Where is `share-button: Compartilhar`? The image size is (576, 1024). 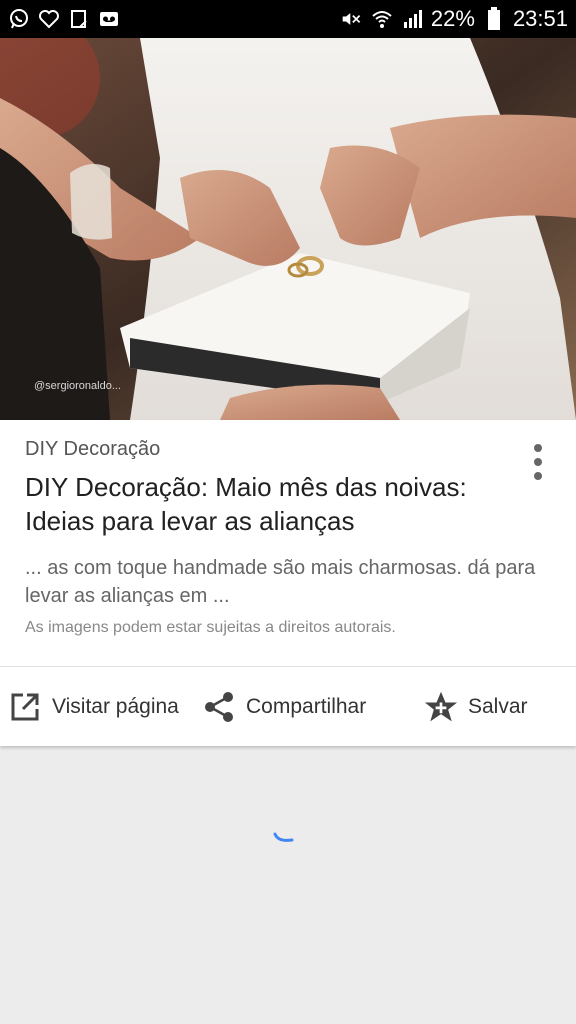 share-button: Compartilhar is located at coordinates (284, 706).